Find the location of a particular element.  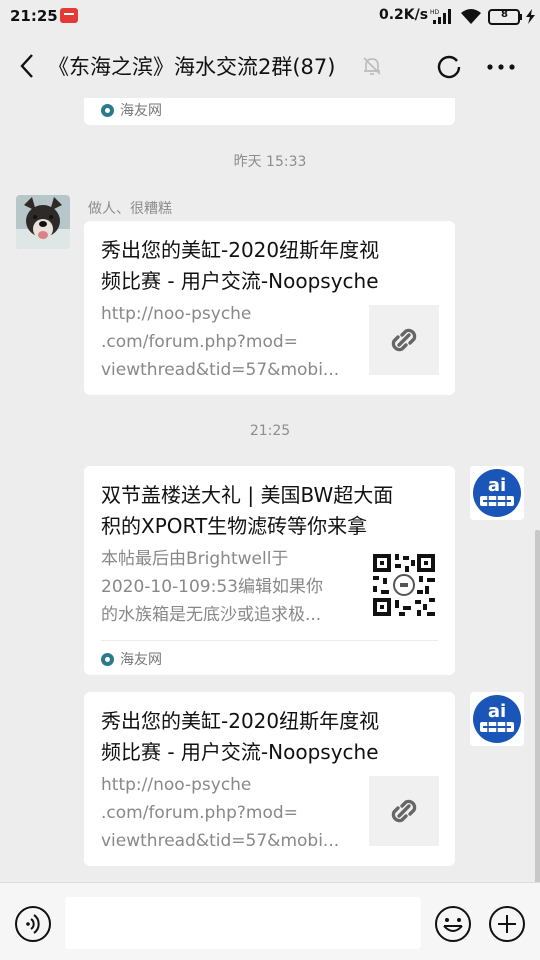

refresh-icon is located at coordinates (449, 67).